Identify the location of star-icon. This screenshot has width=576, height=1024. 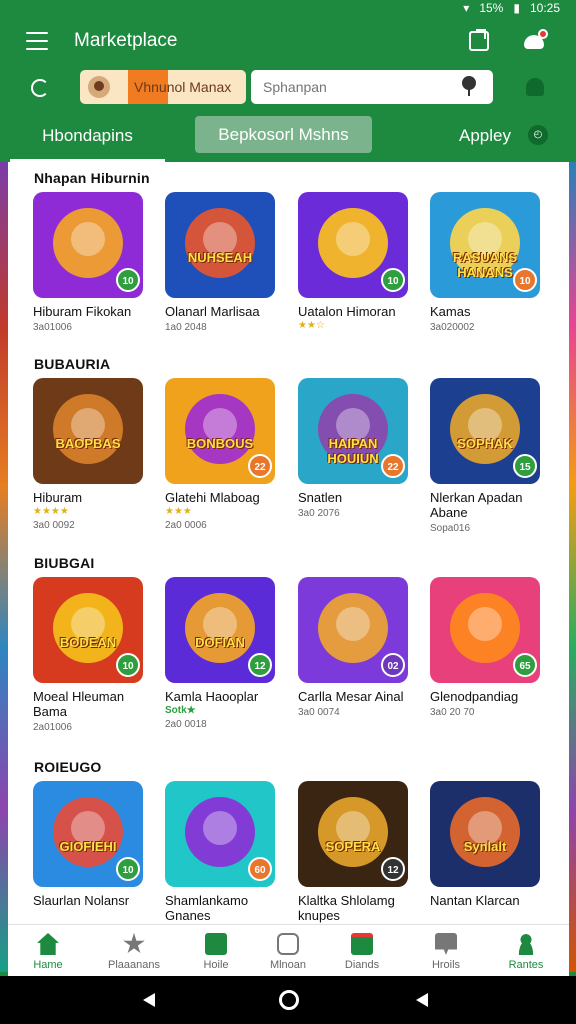
(134, 943).